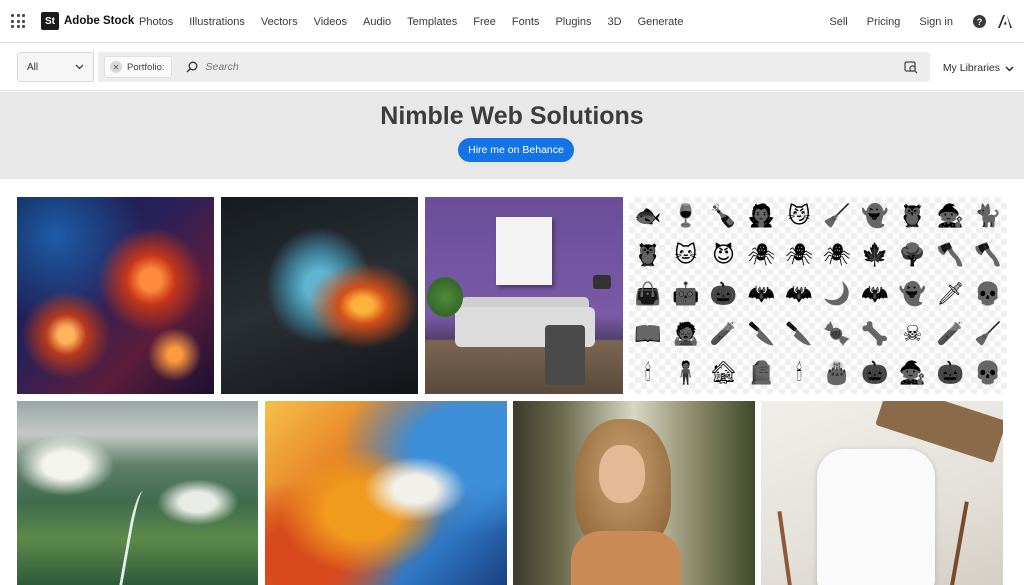  Describe the element at coordinates (116, 67) in the screenshot. I see `remove-chip-icon: ✕` at that location.